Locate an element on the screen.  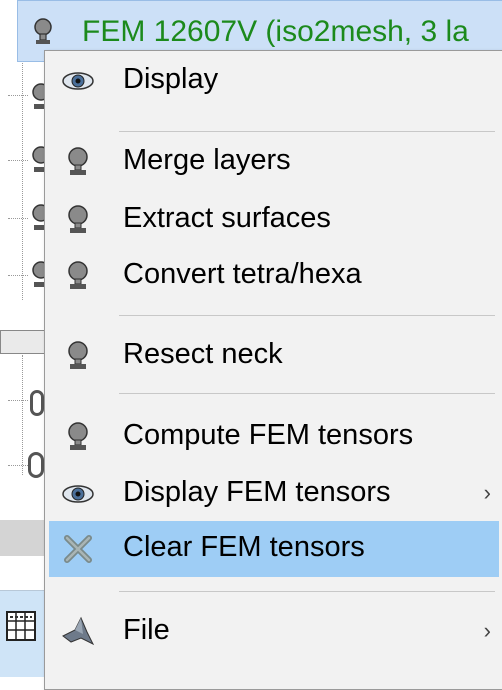
x-icon is located at coordinates (78, 549).